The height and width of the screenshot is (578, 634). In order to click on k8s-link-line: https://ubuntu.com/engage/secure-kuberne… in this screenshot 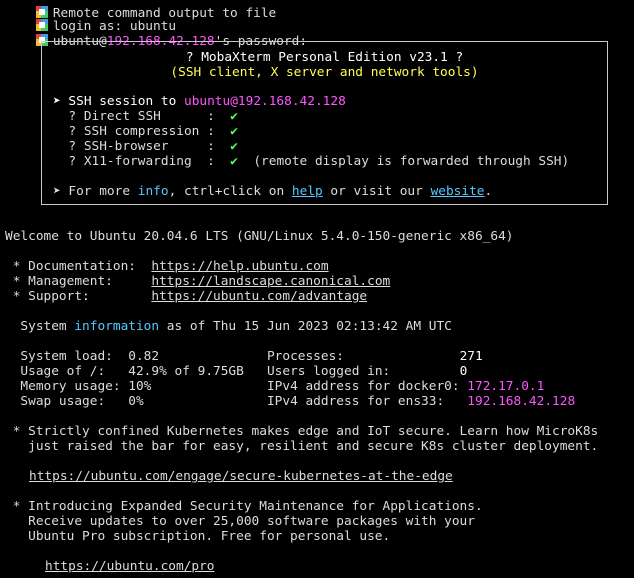, I will do `click(241, 476)`.